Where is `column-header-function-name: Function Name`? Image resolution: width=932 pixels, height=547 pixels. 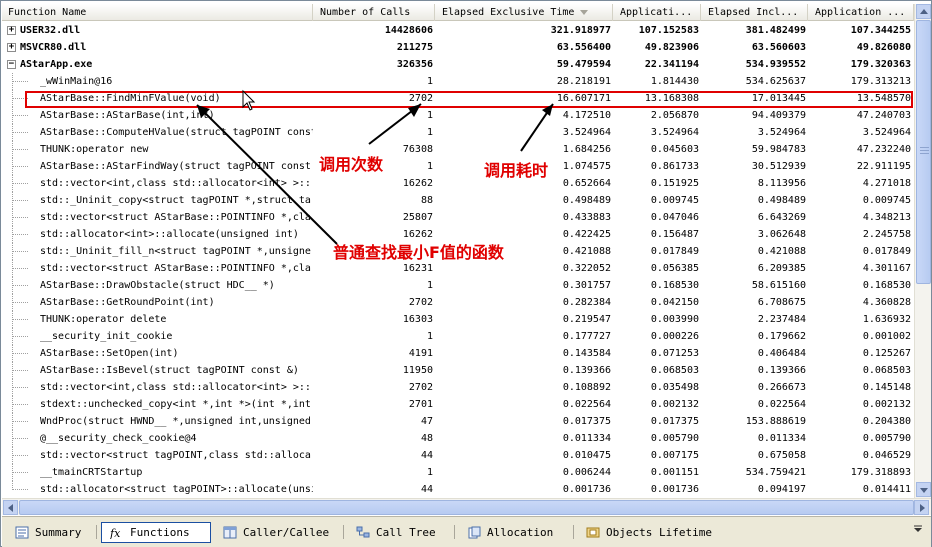
column-header-function-name: Function Name is located at coordinates (157, 12).